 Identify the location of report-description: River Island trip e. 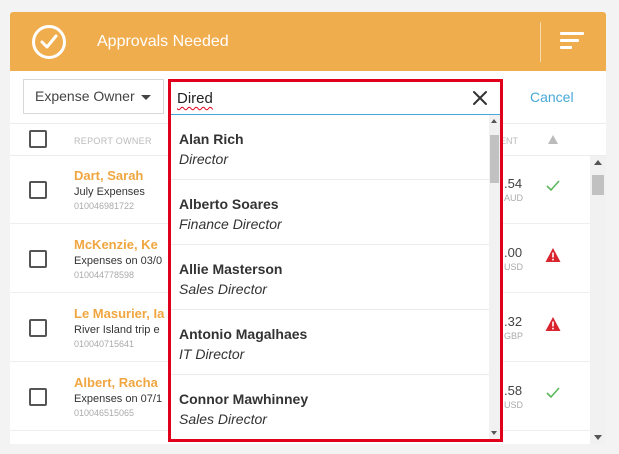
(117, 330).